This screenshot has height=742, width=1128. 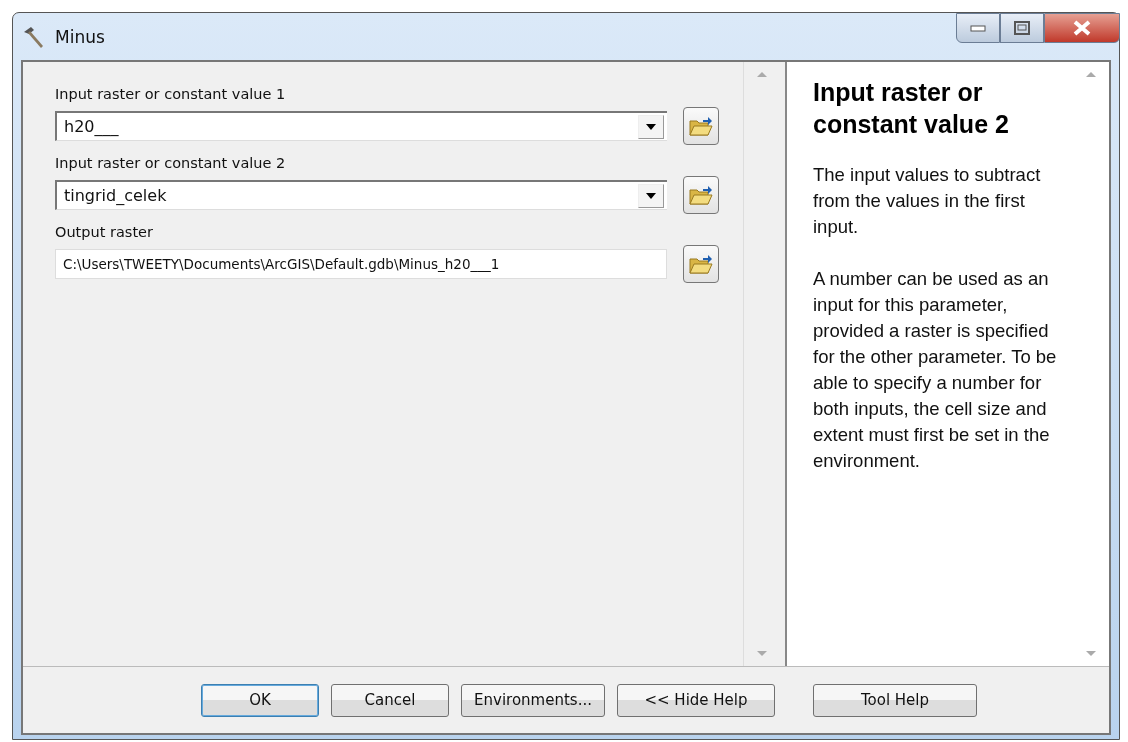 What do you see at coordinates (696, 700) in the screenshot?
I see `dialog-button: << Hide Help` at bounding box center [696, 700].